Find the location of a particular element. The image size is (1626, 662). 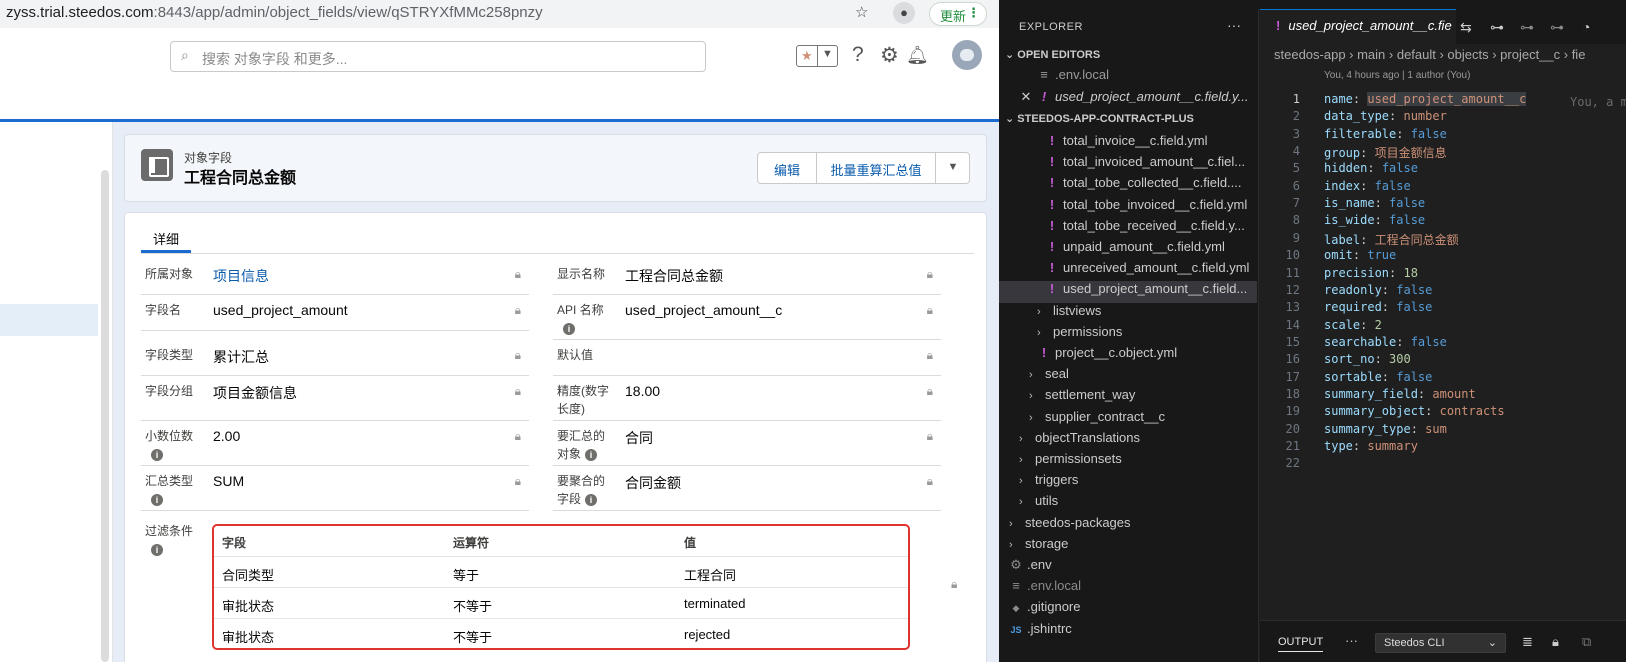

tree-folder: › settlement_way is located at coordinates (1128, 398).